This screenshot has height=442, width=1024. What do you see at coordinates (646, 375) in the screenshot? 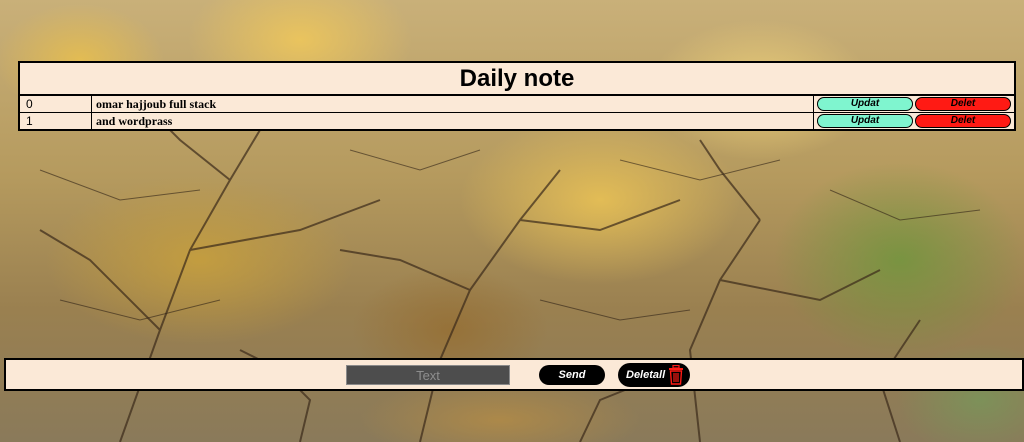
I see `delete-all-label: Deletall` at bounding box center [646, 375].